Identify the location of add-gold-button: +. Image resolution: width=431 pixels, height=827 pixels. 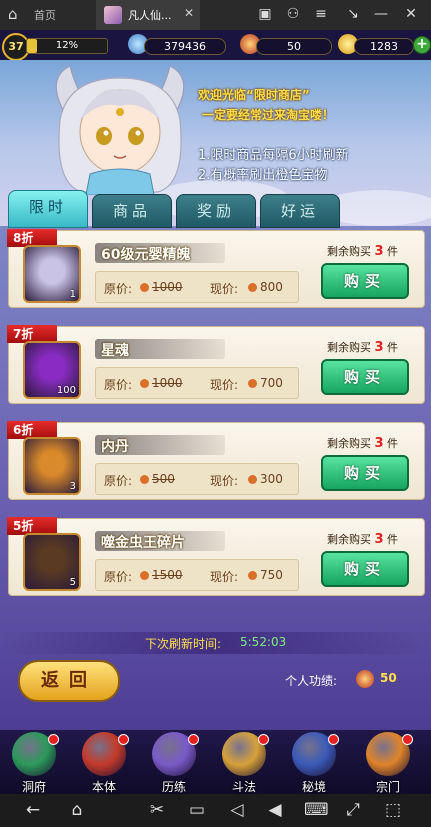
(422, 45).